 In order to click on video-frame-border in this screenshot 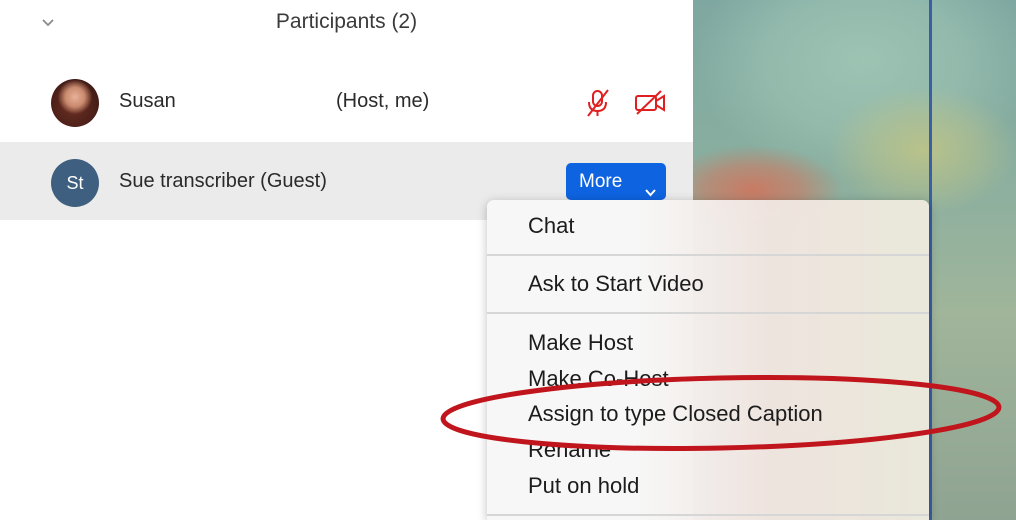, I will do `click(930, 260)`.